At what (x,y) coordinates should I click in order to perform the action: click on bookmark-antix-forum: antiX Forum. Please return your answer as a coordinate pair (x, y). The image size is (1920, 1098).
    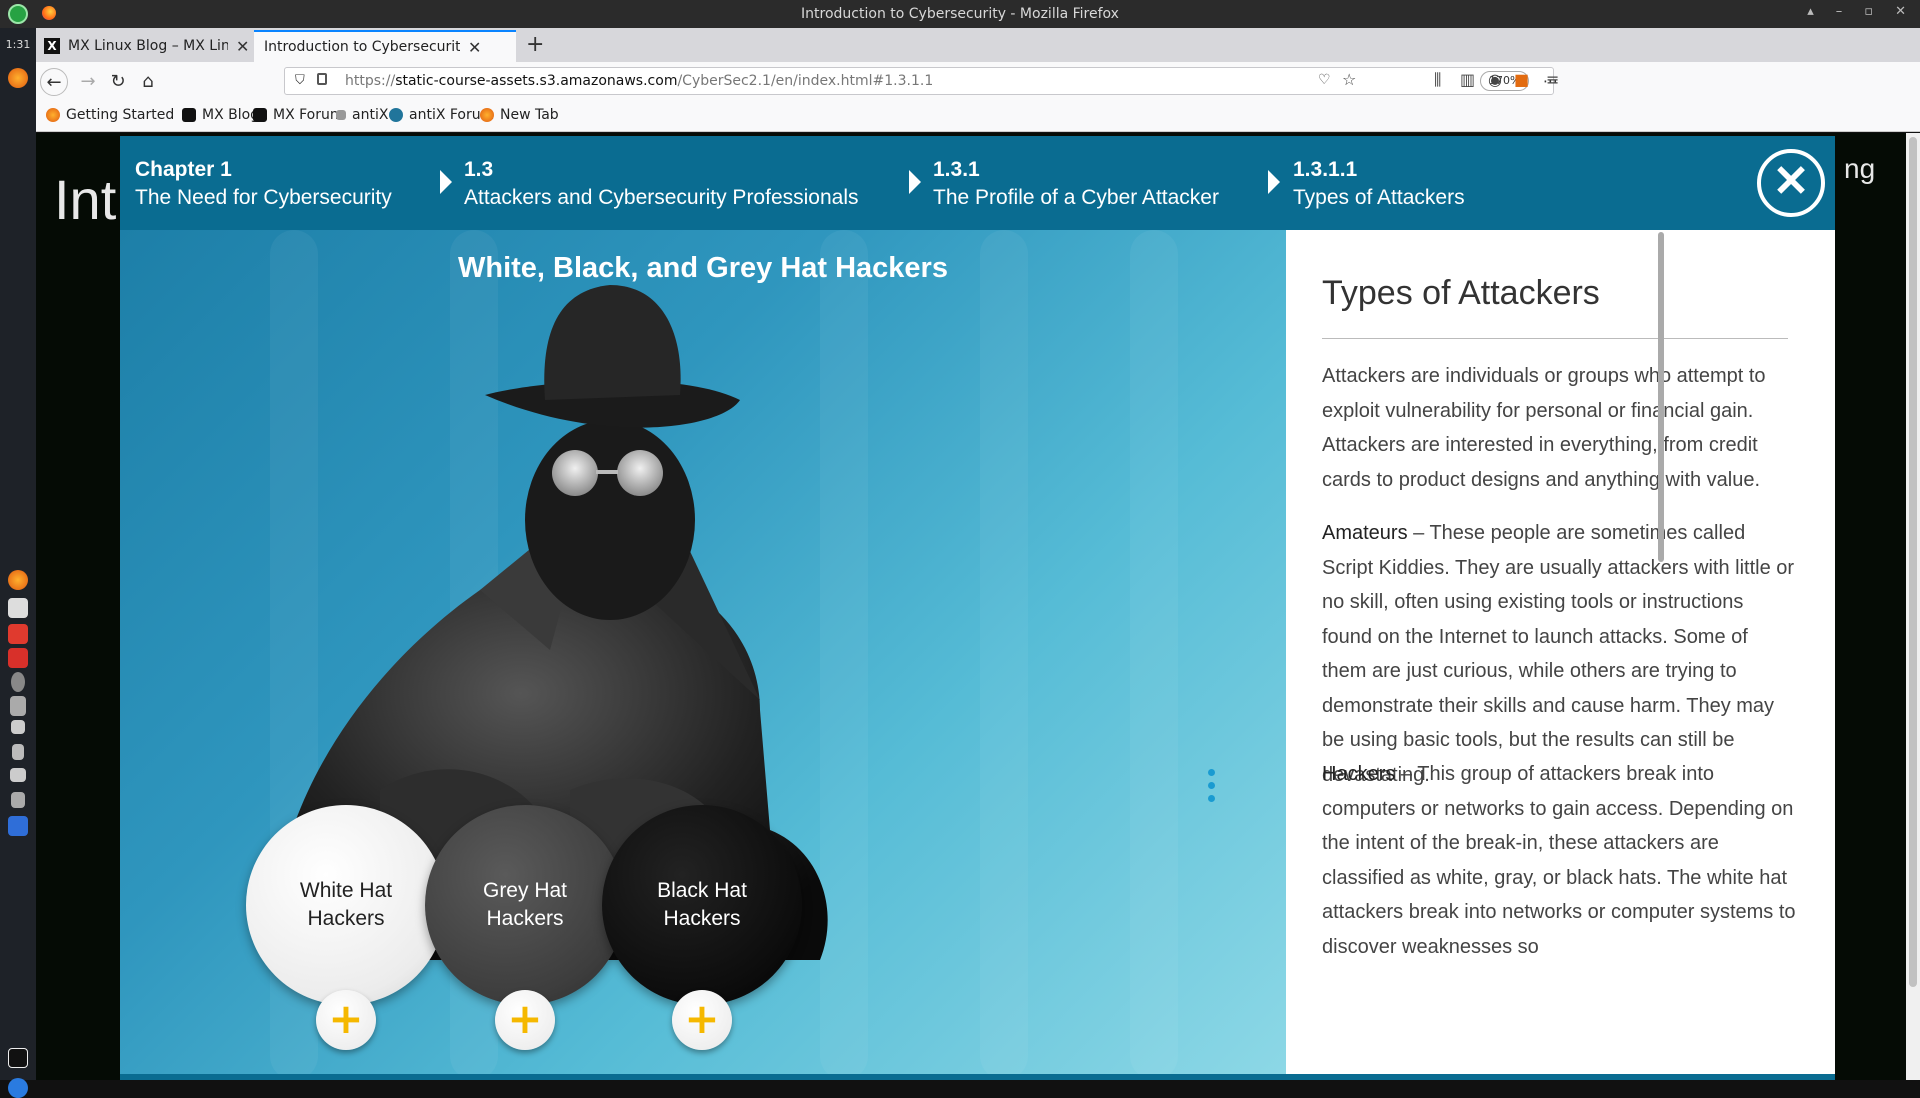
    Looking at the image, I should click on (441, 115).